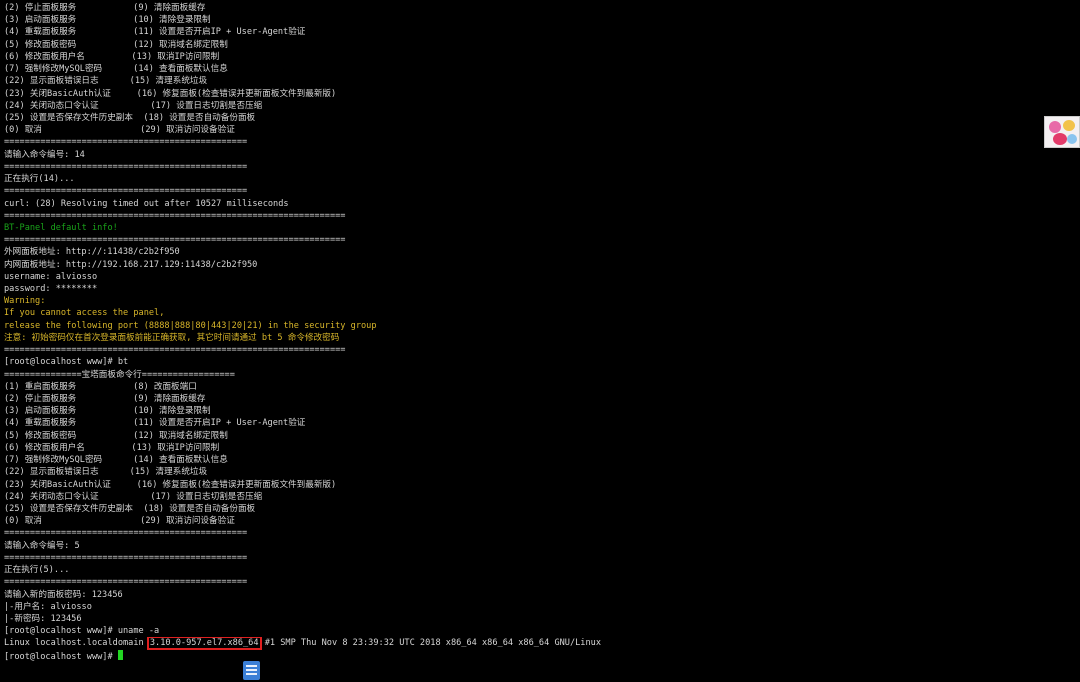 This screenshot has width=1080, height=682. What do you see at coordinates (519, 619) in the screenshot?
I see `terminal-line: |-新密码: 123456` at bounding box center [519, 619].